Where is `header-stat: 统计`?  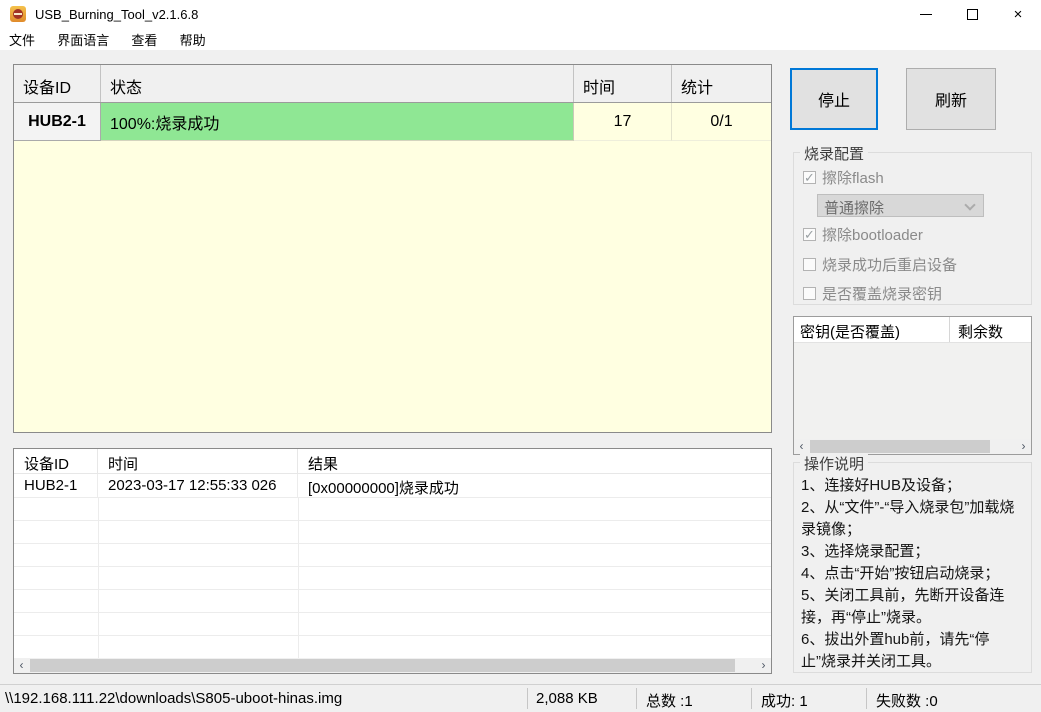
header-stat: 统计 is located at coordinates (721, 83).